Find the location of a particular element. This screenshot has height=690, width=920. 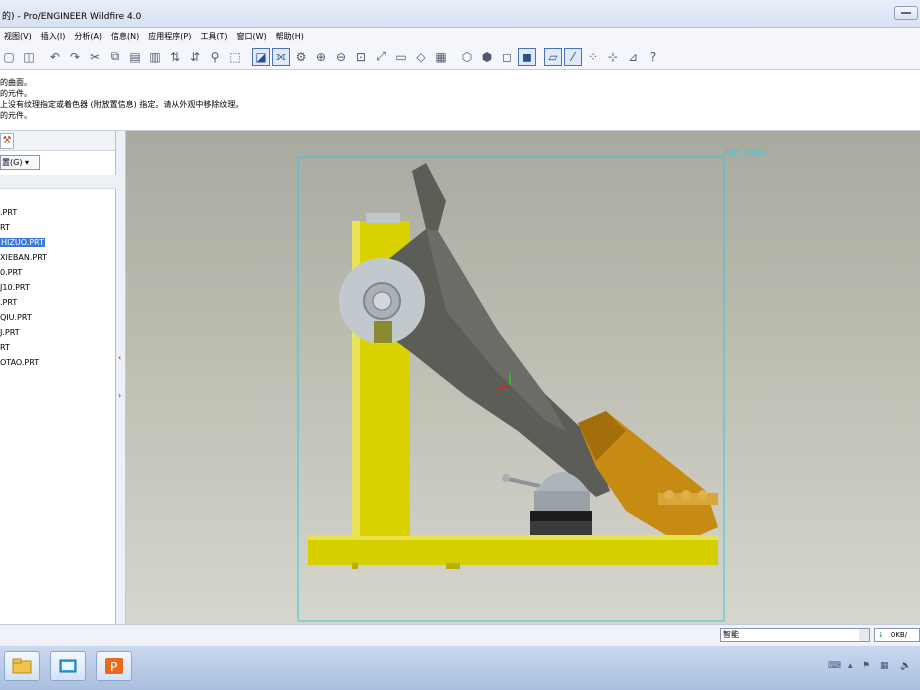

progress-text: 0KB/ is located at coordinates (899, 635).